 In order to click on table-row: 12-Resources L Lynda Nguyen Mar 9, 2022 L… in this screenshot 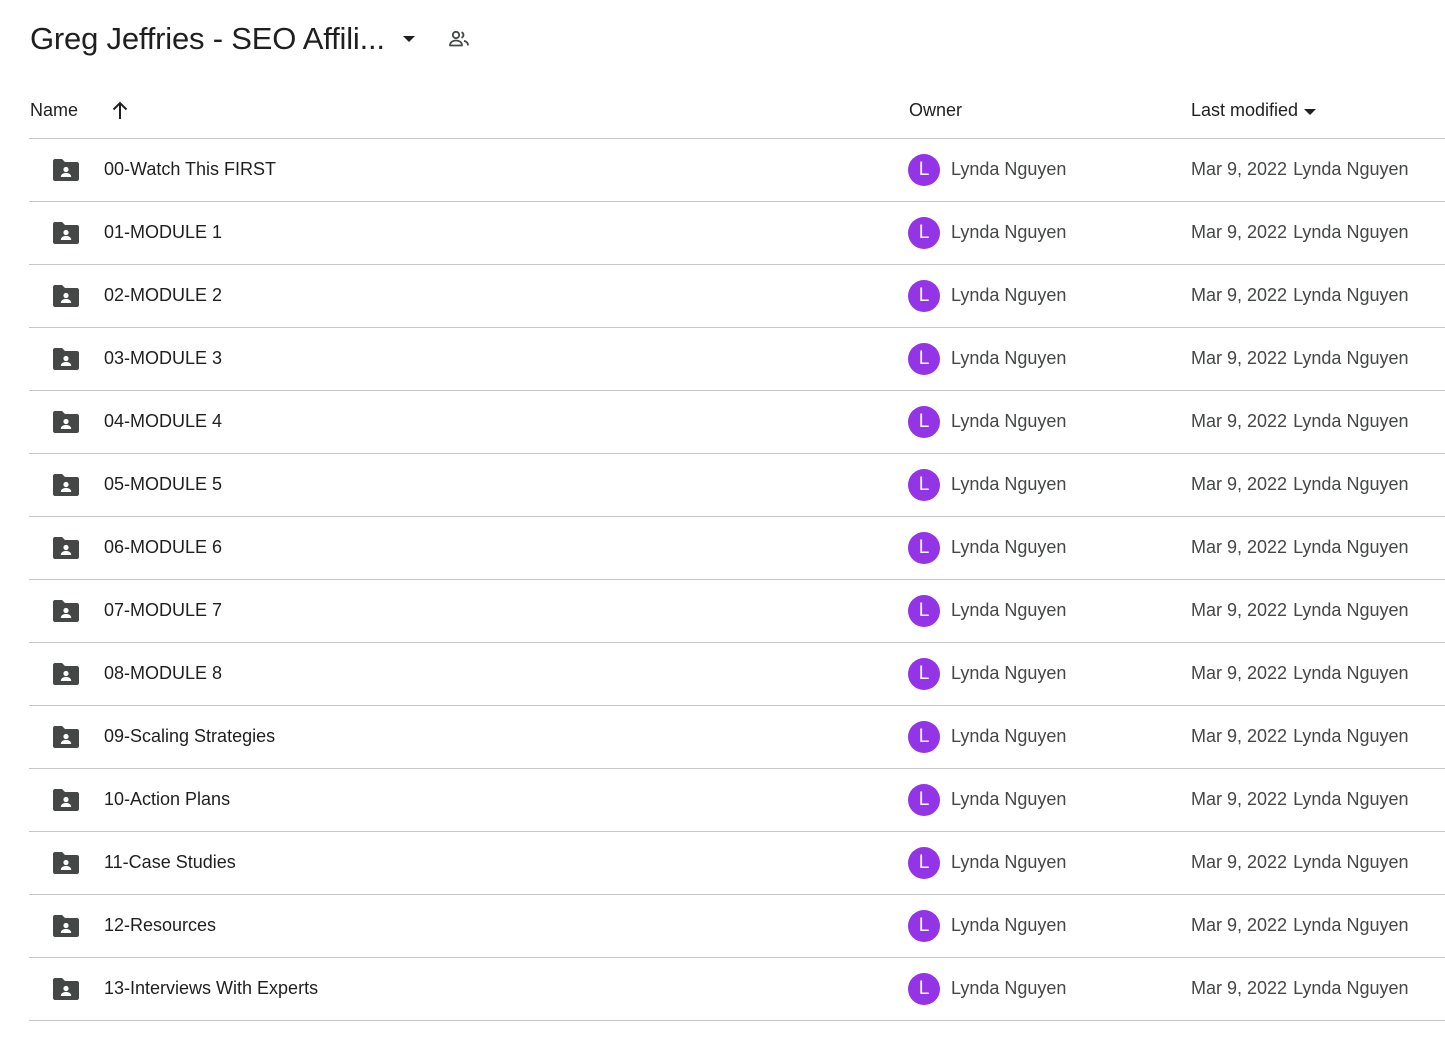, I will do `click(737, 926)`.